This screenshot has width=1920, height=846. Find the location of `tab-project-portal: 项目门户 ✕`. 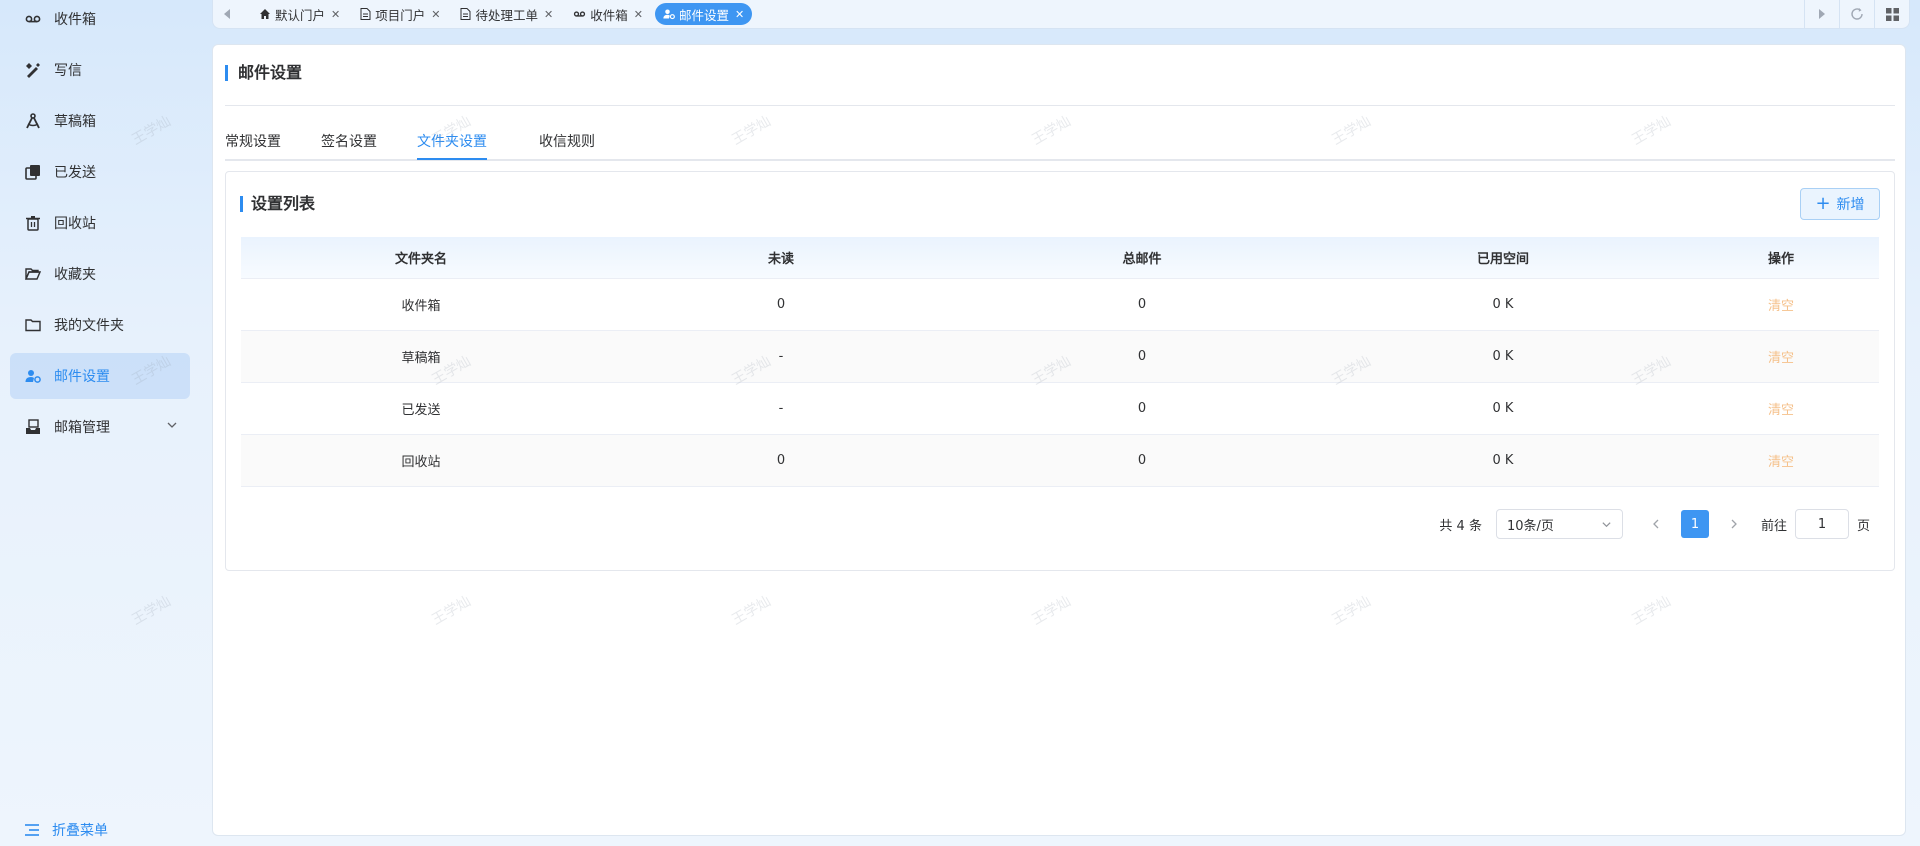

tab-project-portal: 项目门户 ✕ is located at coordinates (400, 14).